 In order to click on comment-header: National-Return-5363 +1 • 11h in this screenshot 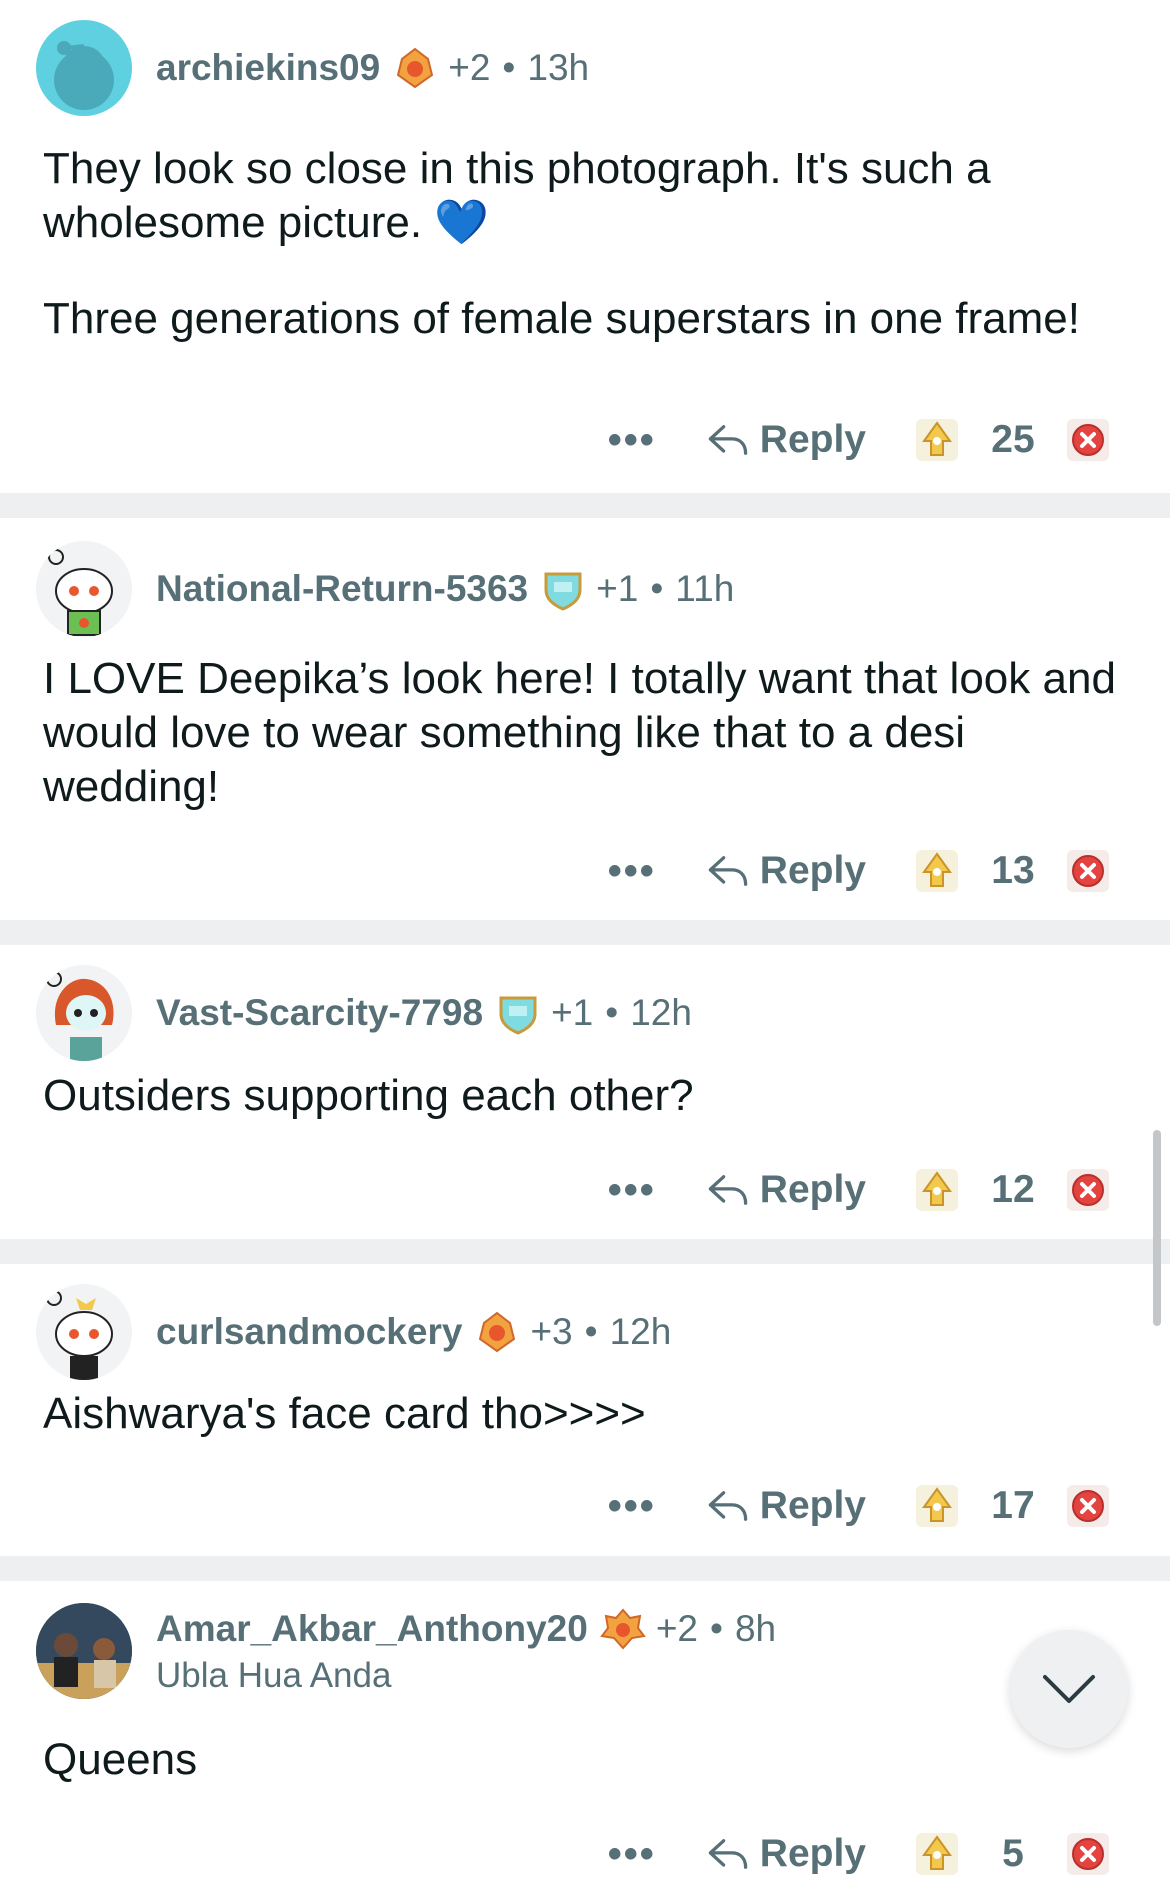, I will do `click(385, 589)`.